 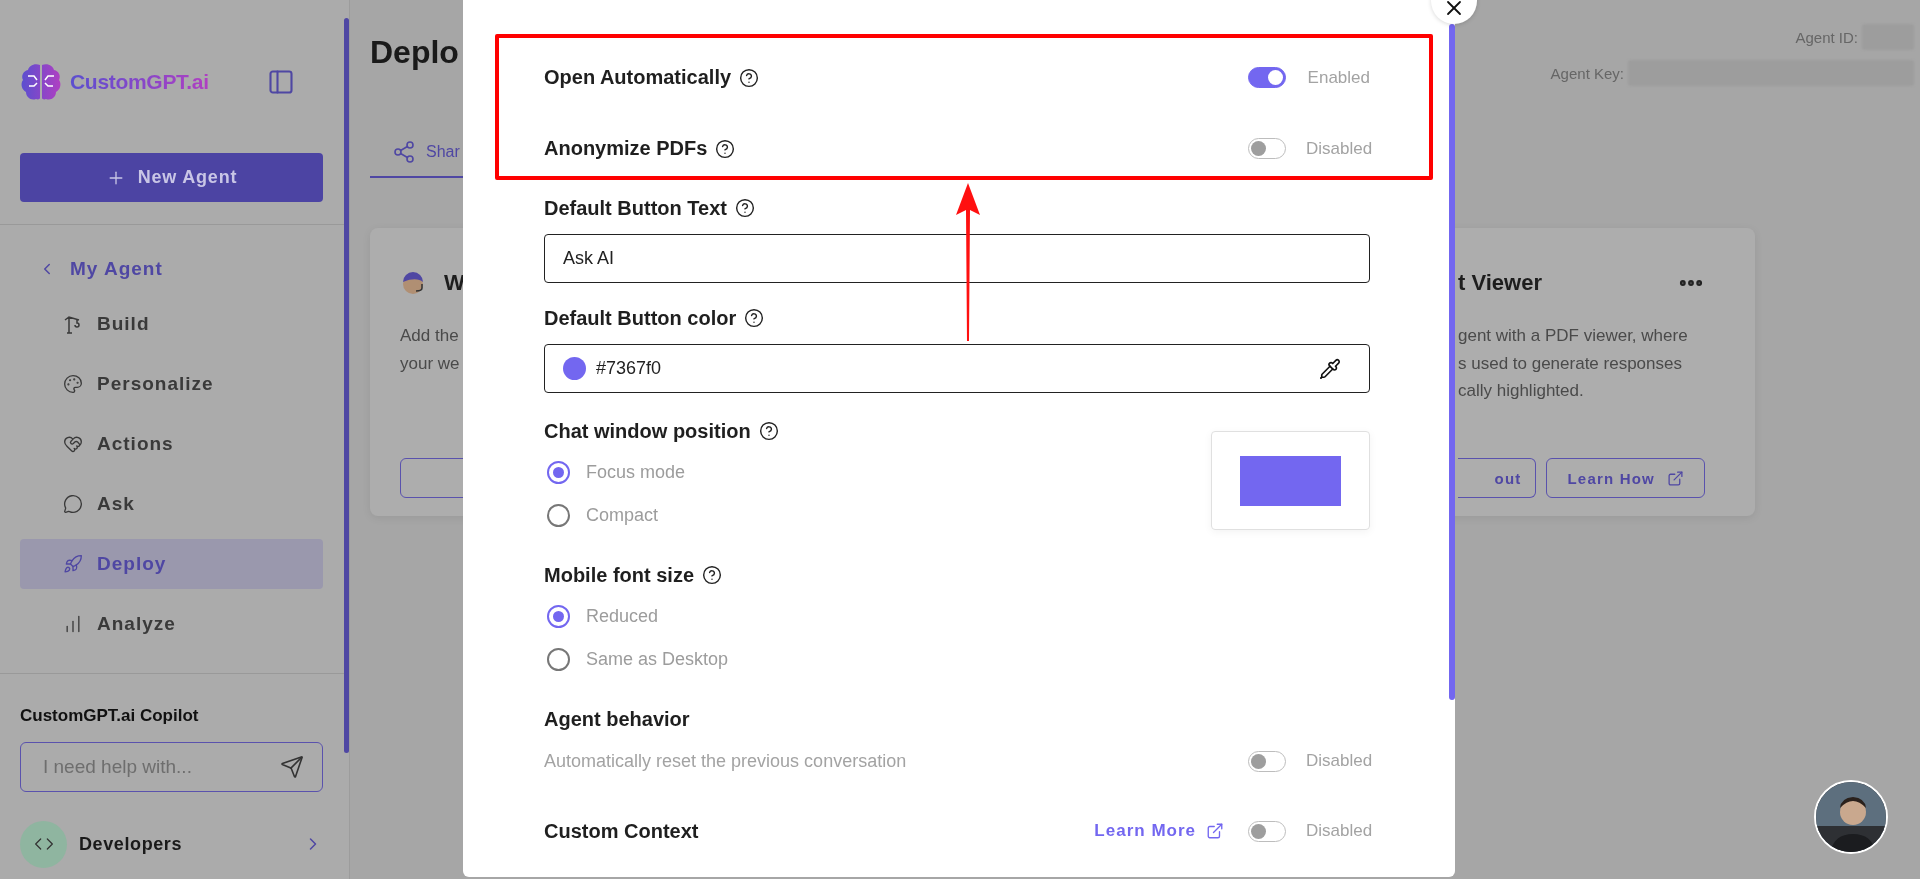 I want to click on setting-label: Custom Context, so click(x=621, y=831).